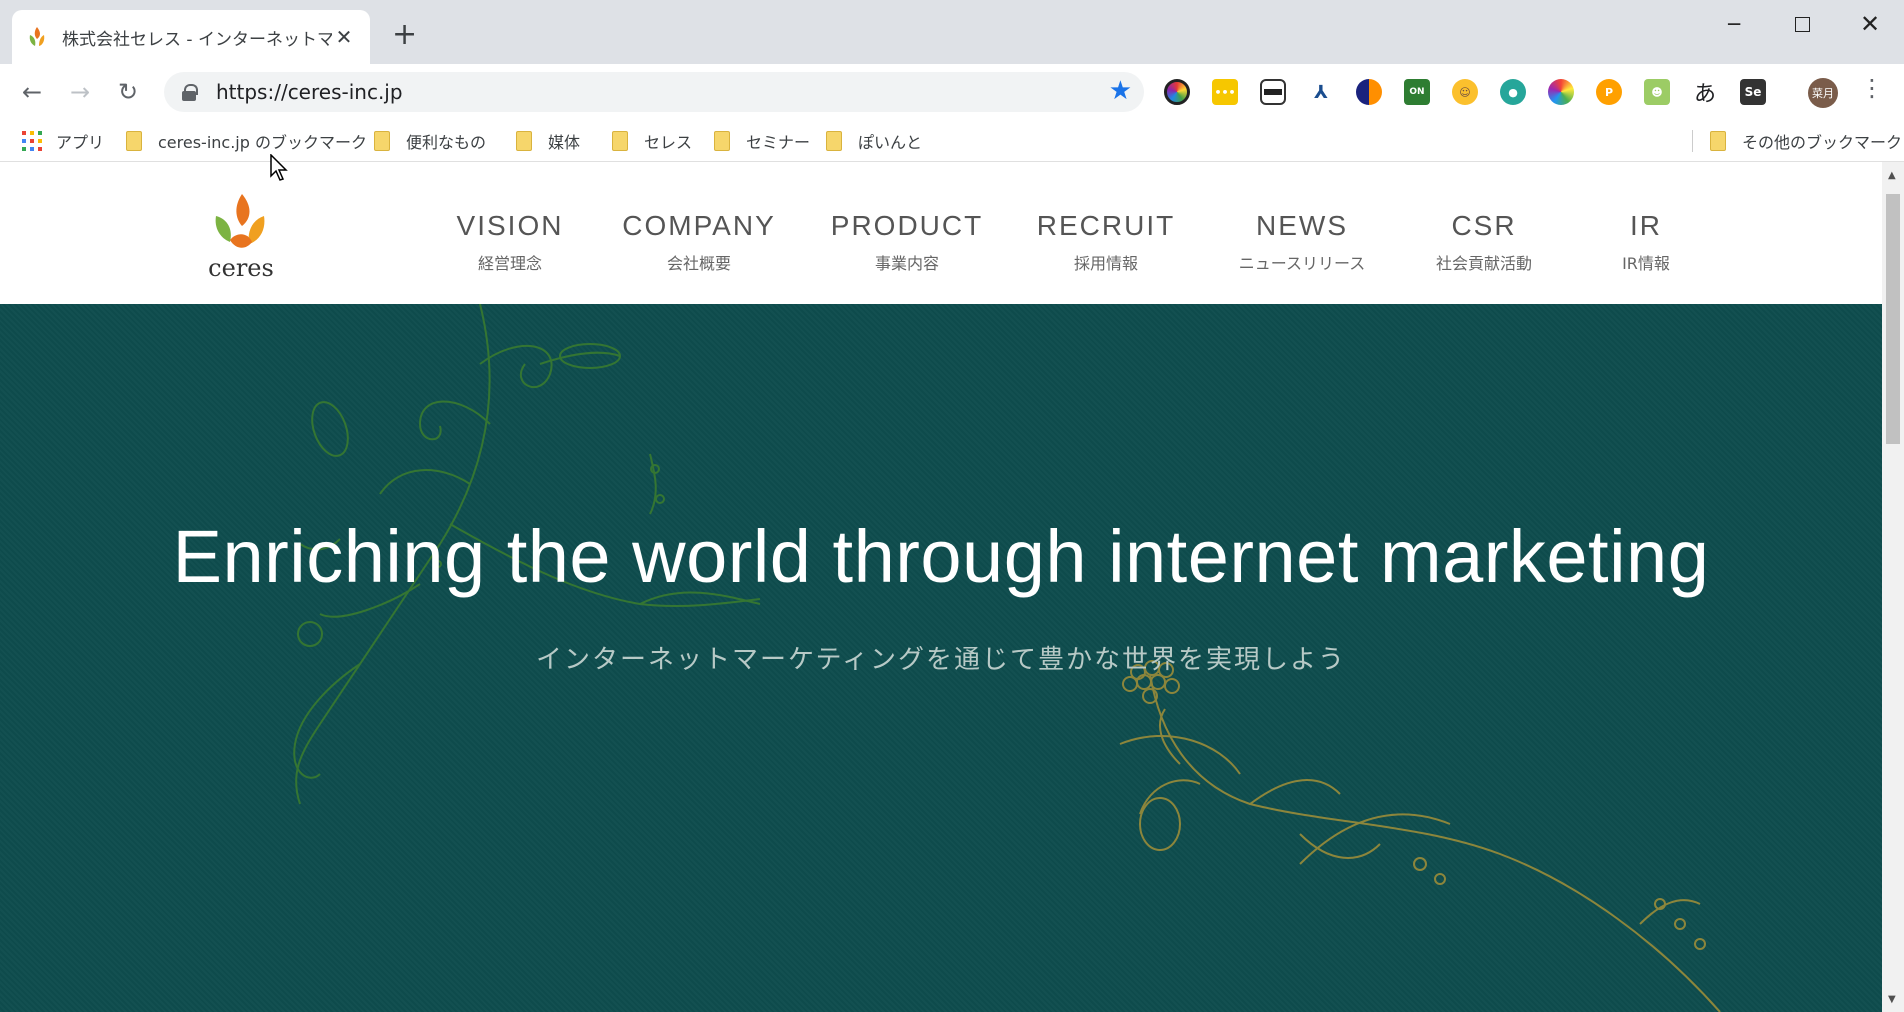  Describe the element at coordinates (1302, 263) in the screenshot. I see `nav-label-ja: ニュースリリース` at that location.